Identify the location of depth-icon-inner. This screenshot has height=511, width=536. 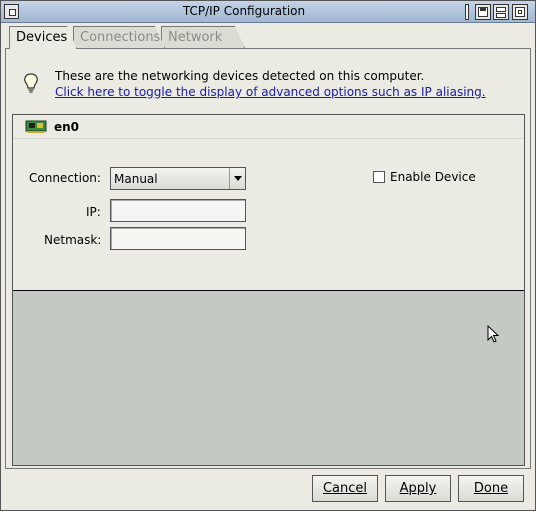
(520, 12).